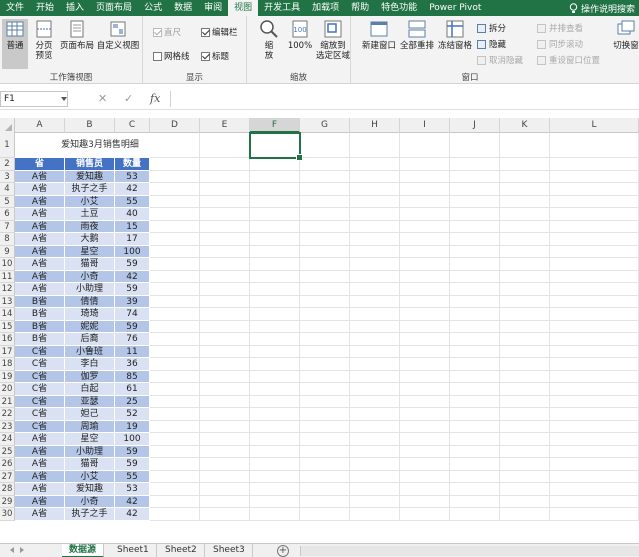 This screenshot has height=557, width=639. Describe the element at coordinates (90, 501) in the screenshot. I see `table-cell: 小奇` at that location.